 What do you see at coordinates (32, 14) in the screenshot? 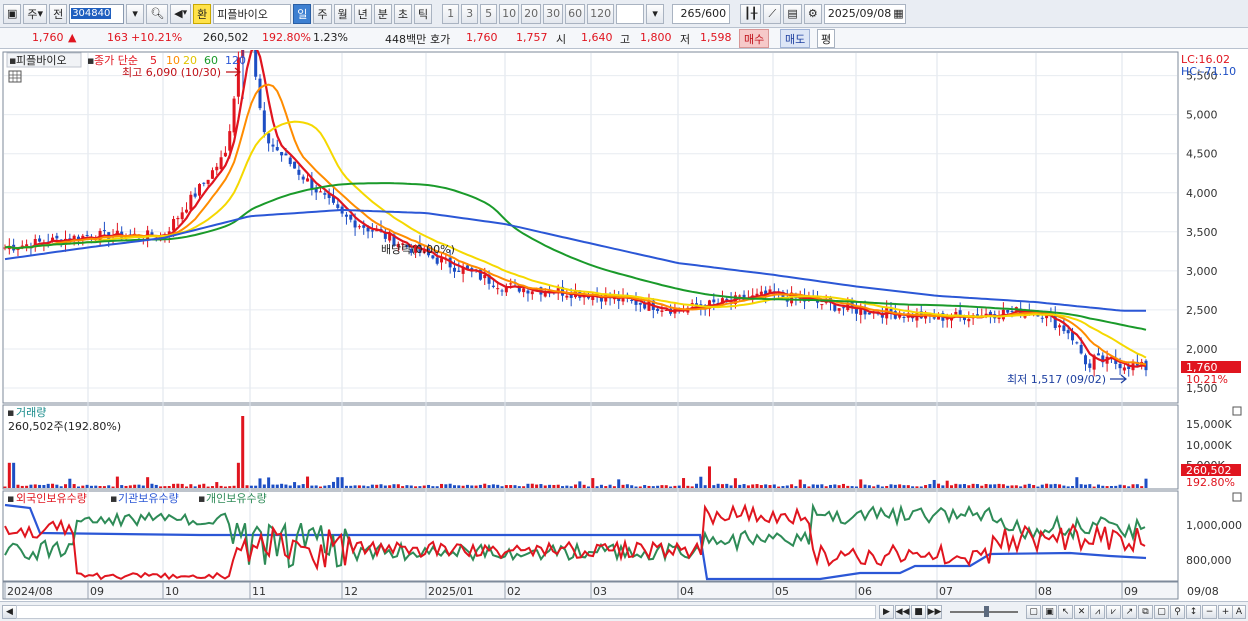
I see `market-label: 주` at bounding box center [32, 14].